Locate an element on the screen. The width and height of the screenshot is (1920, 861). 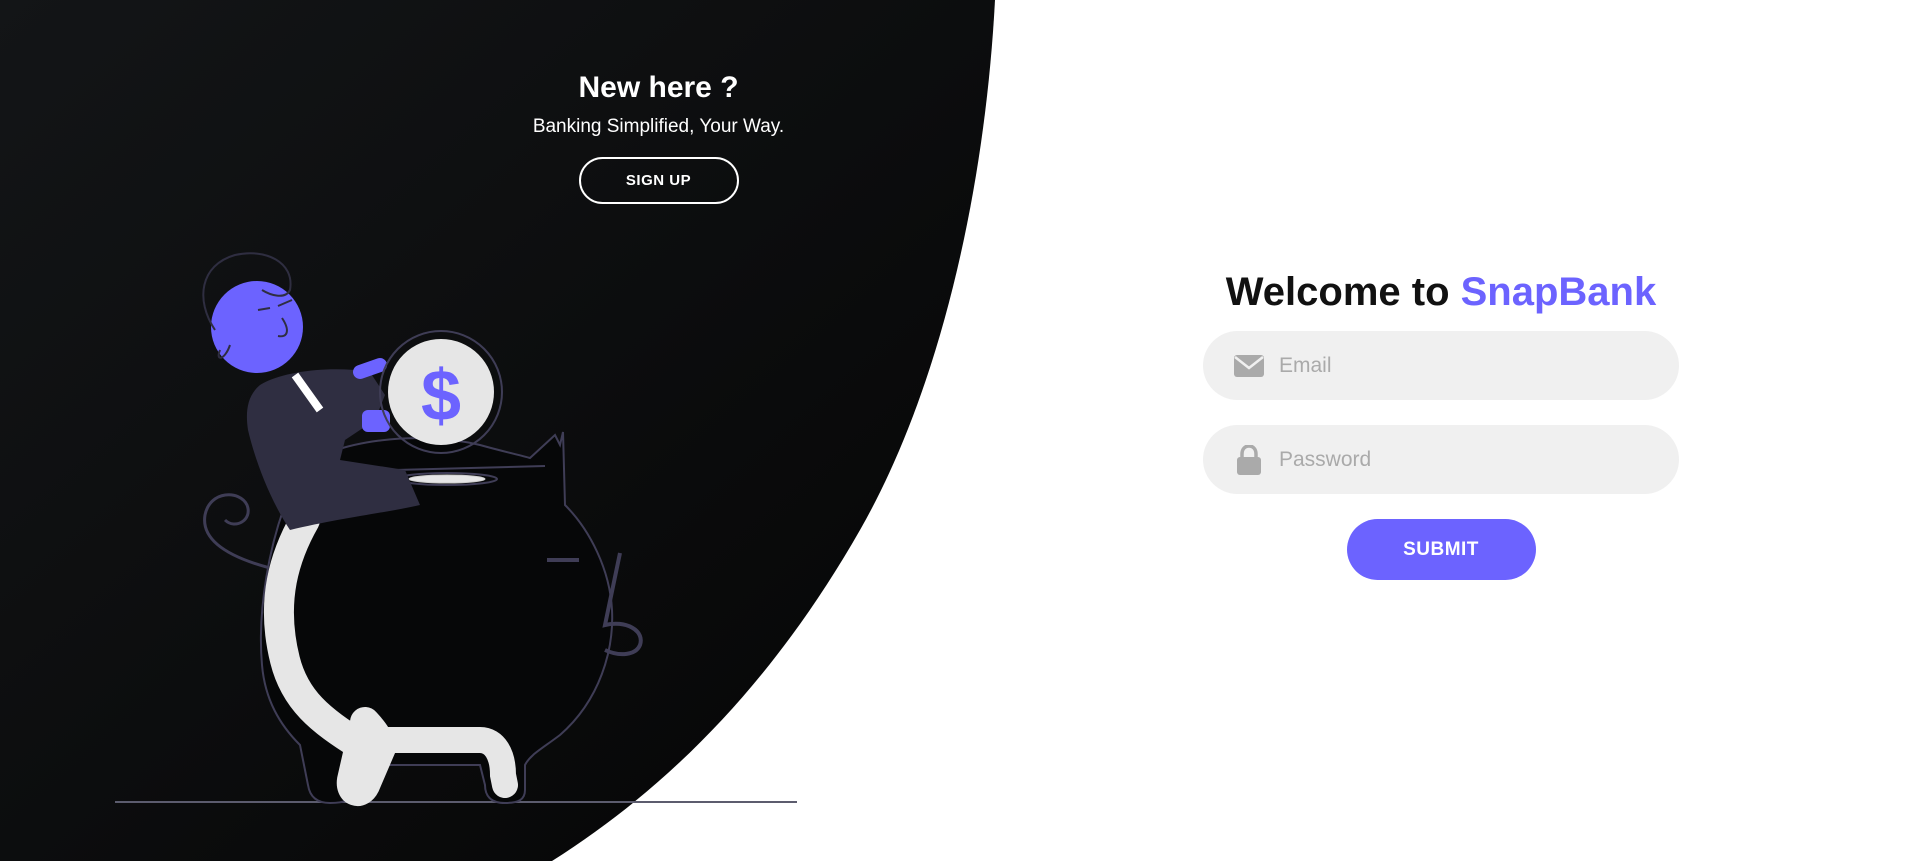
email-field-wrapper is located at coordinates (1441, 365).